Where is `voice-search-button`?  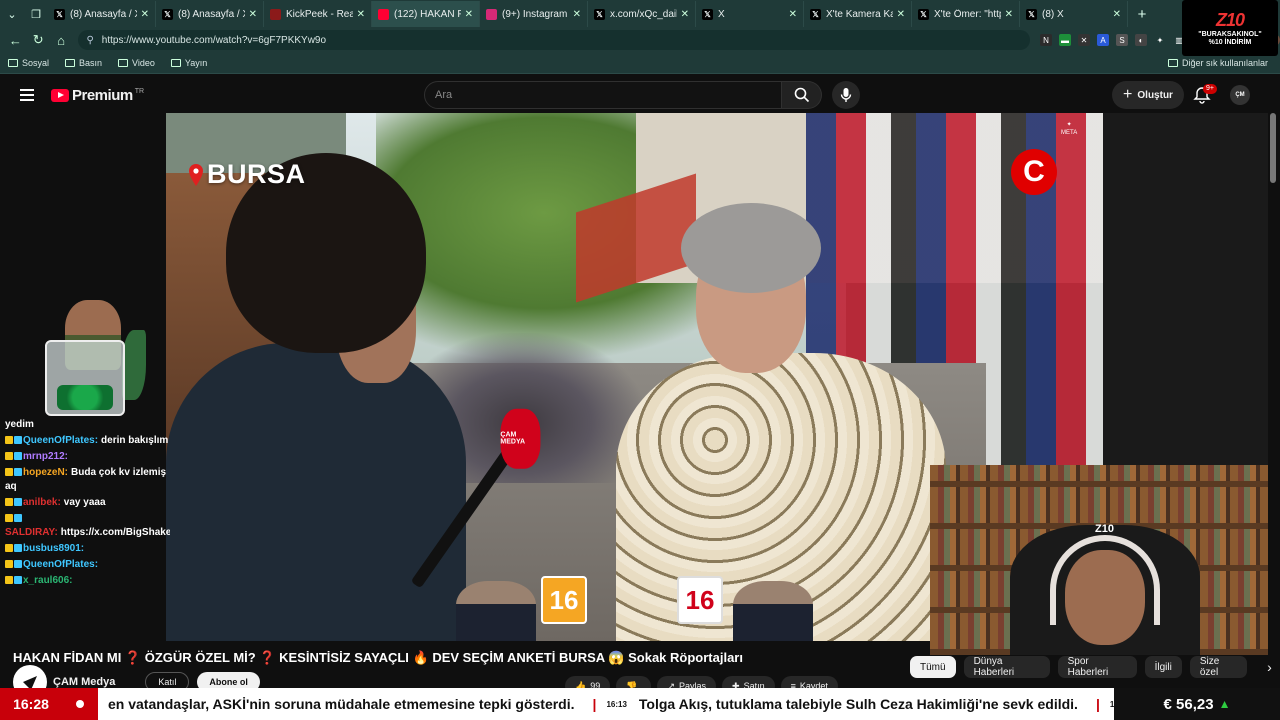 voice-search-button is located at coordinates (846, 95).